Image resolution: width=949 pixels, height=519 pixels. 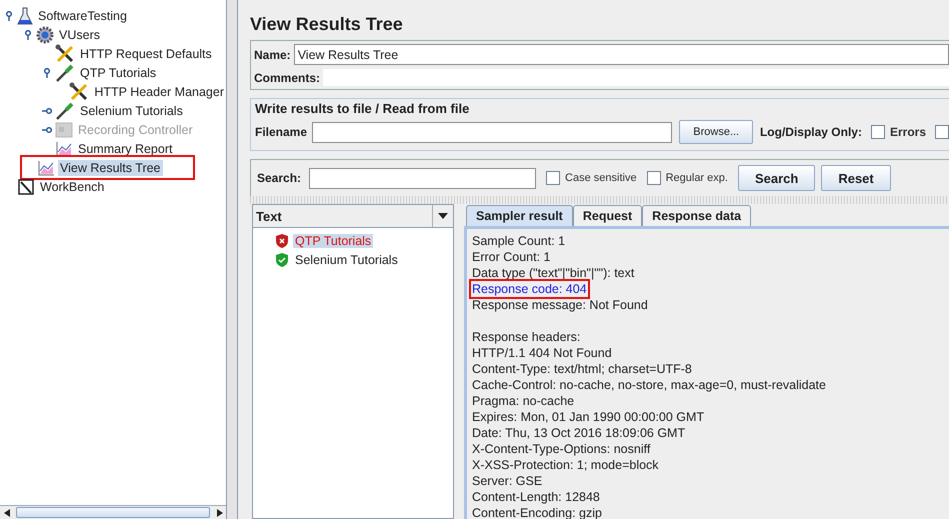 What do you see at coordinates (272, 55) in the screenshot?
I see `name-label: Name:` at bounding box center [272, 55].